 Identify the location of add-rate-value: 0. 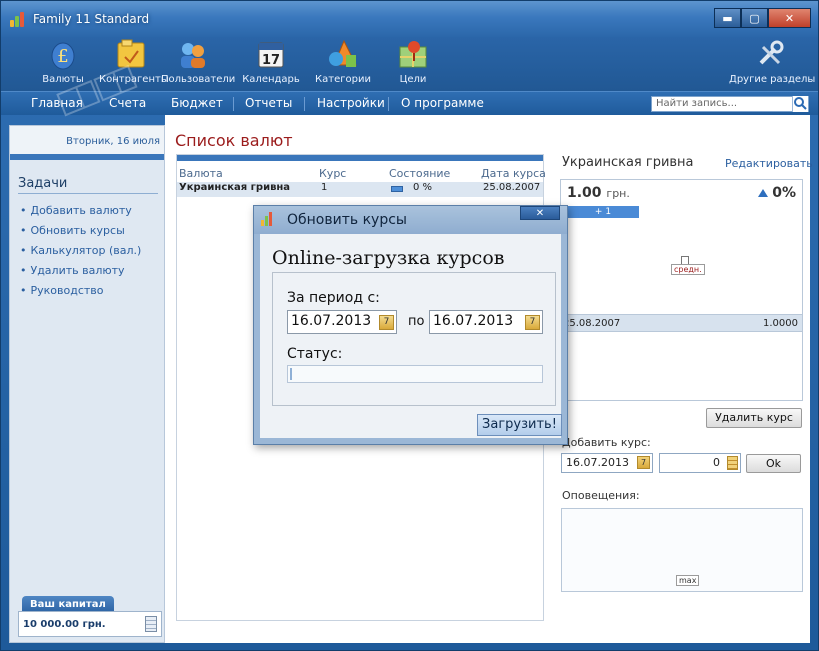
(716, 462).